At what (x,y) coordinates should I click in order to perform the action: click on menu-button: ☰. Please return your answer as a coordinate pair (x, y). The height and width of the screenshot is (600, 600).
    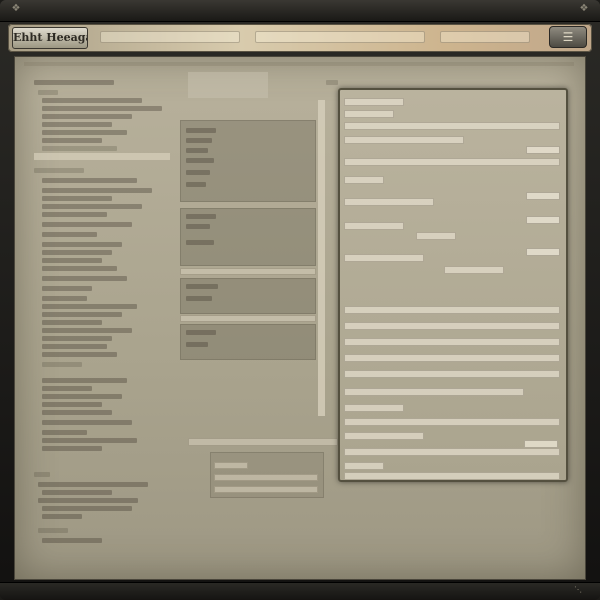
    Looking at the image, I should click on (568, 37).